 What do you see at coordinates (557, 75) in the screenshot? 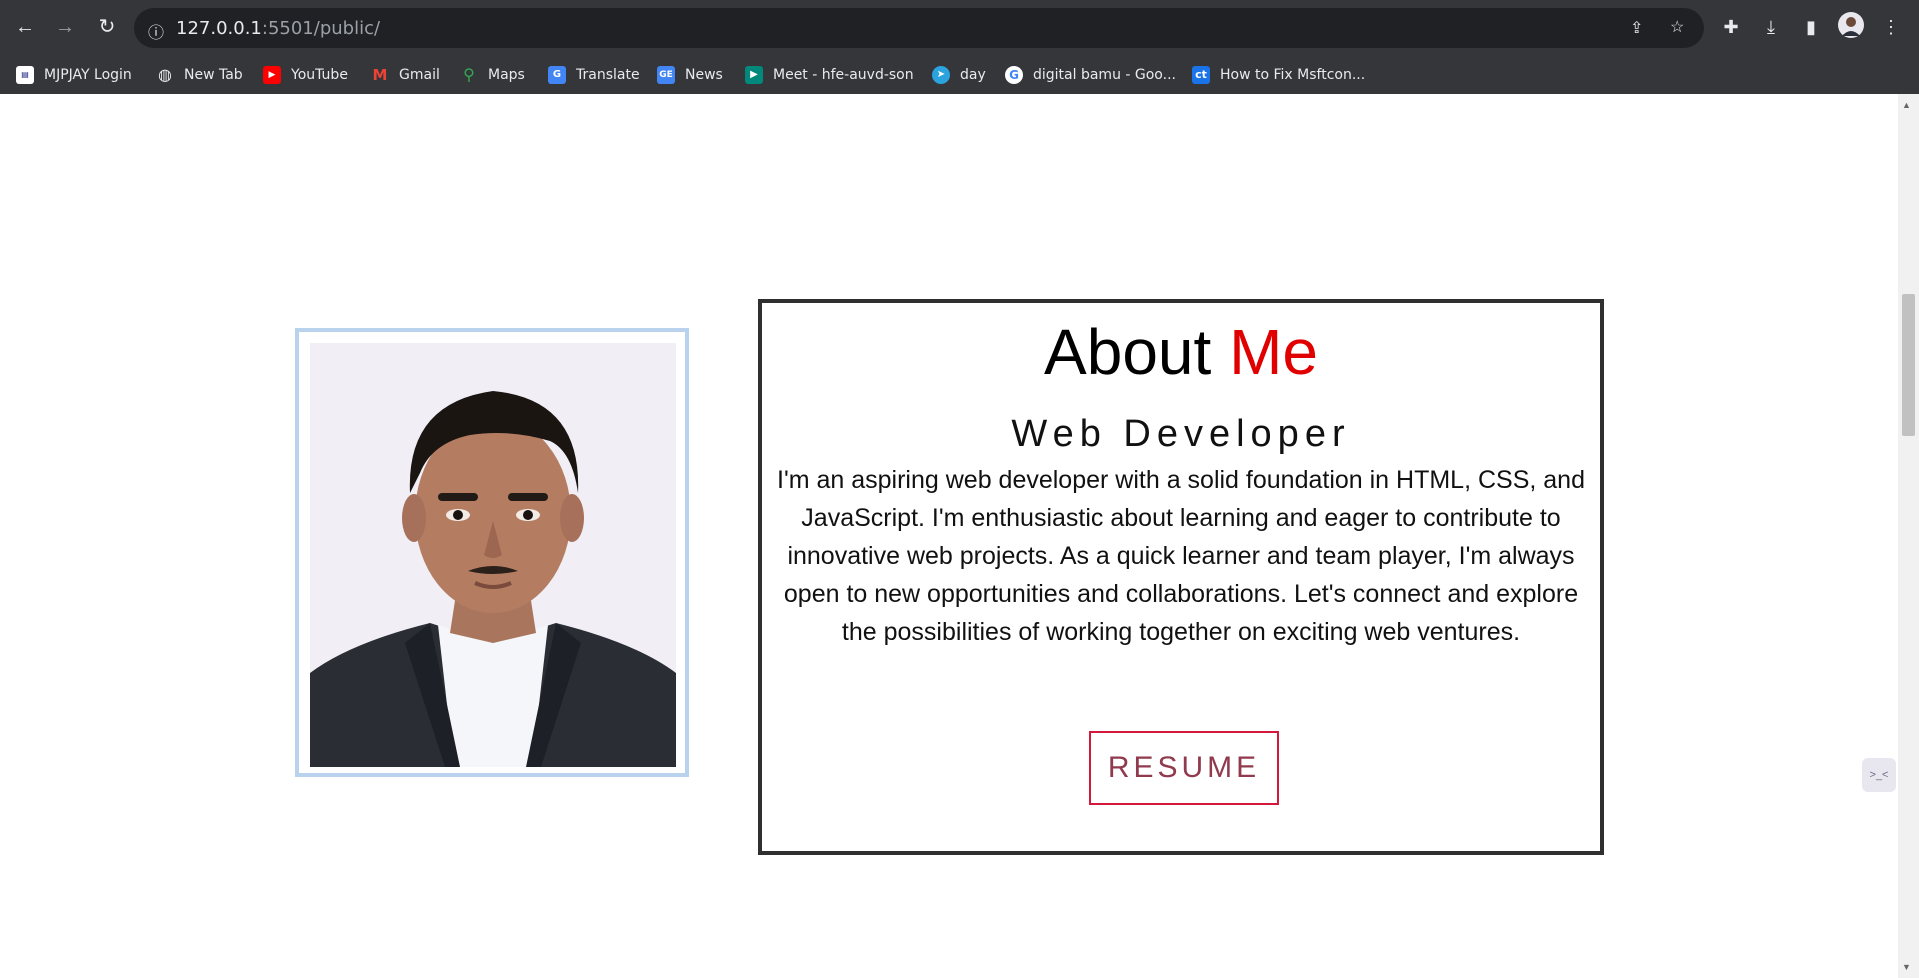
I see `translate-icon: G` at bounding box center [557, 75].